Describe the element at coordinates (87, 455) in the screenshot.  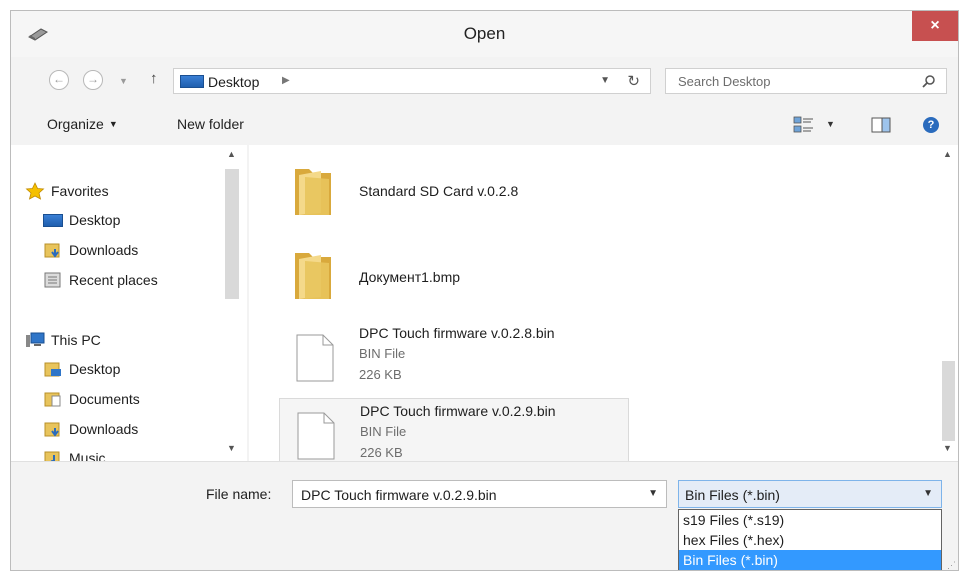
I see `sidebar-label: Music` at that location.